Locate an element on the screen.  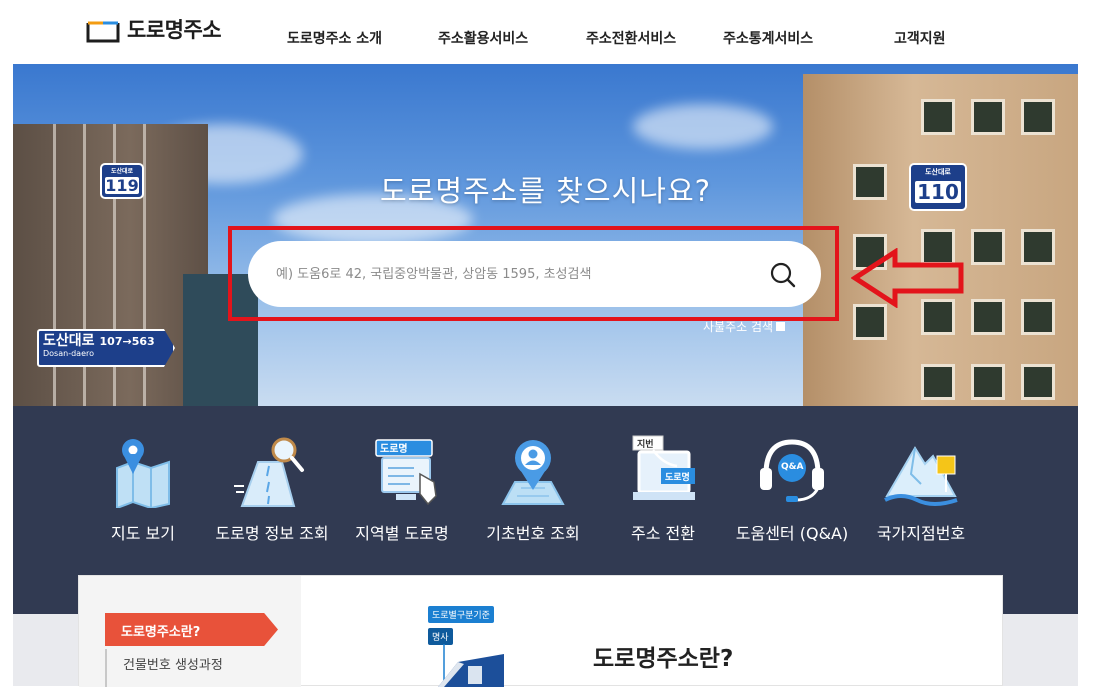
sabal-label: 사불주소 검색 is located at coordinates (738, 327).